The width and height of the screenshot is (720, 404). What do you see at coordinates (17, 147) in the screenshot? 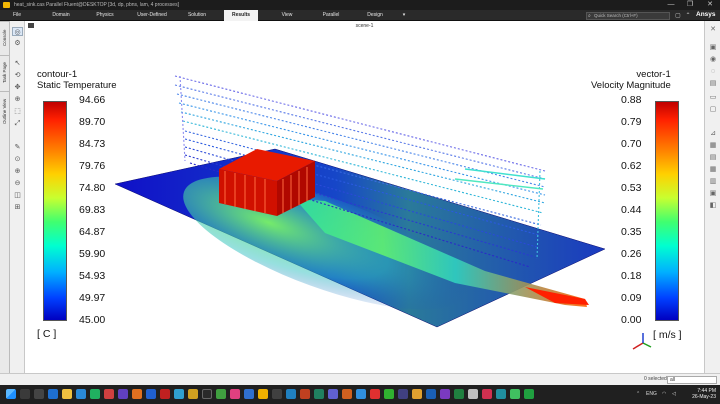
I see `probe-icon: ✎` at bounding box center [17, 147].